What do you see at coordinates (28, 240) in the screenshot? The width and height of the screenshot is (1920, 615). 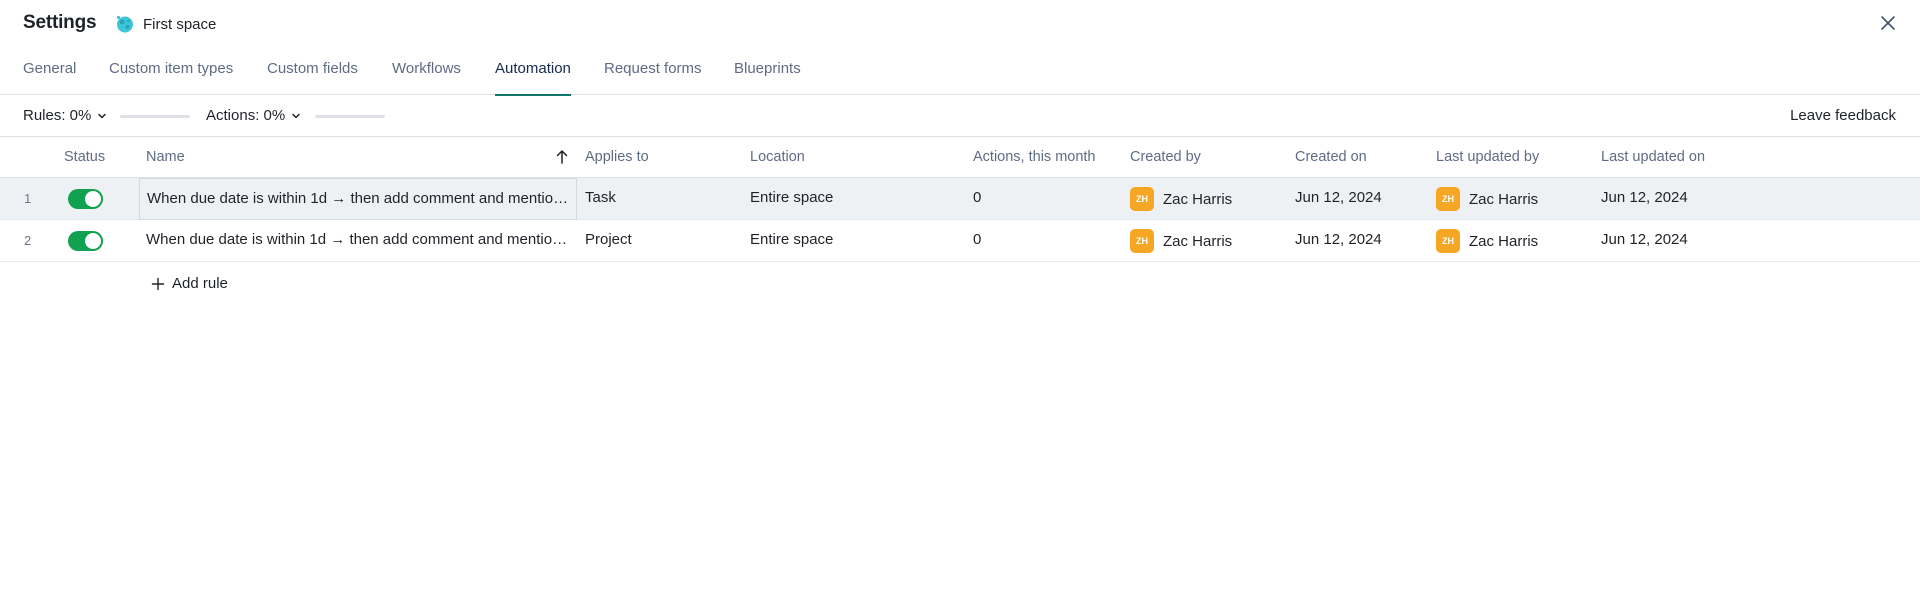 I see `row-index: 2` at bounding box center [28, 240].